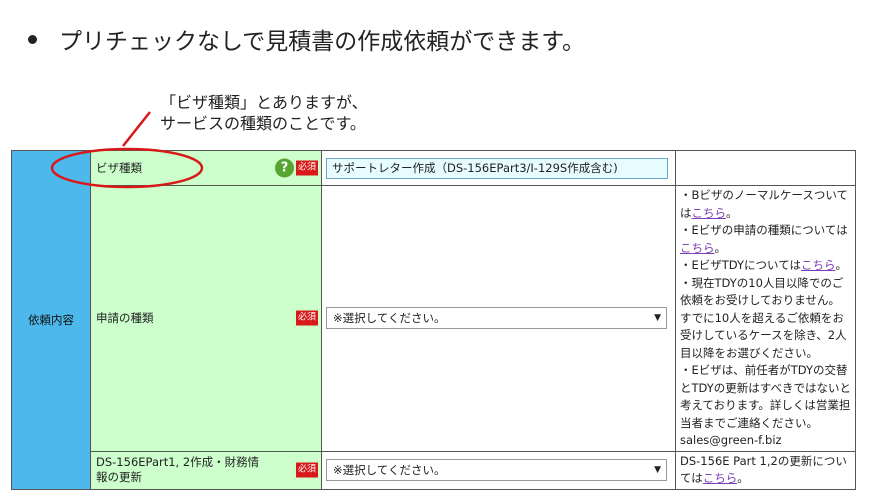  I want to click on field-label-ds156e-update: DS-156EPart1, 2作成・財務情報の更新 必須, so click(206, 470).